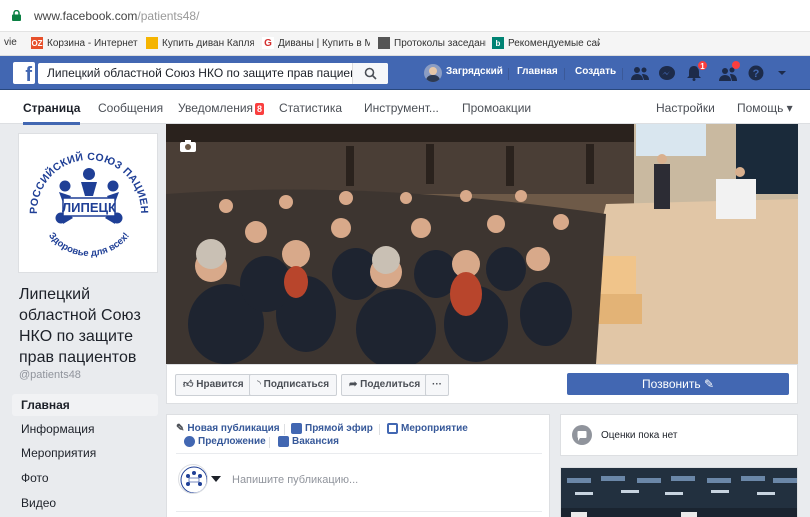  What do you see at coordinates (37, 43) in the screenshot?
I see `ozon-icon: OZ` at bounding box center [37, 43].